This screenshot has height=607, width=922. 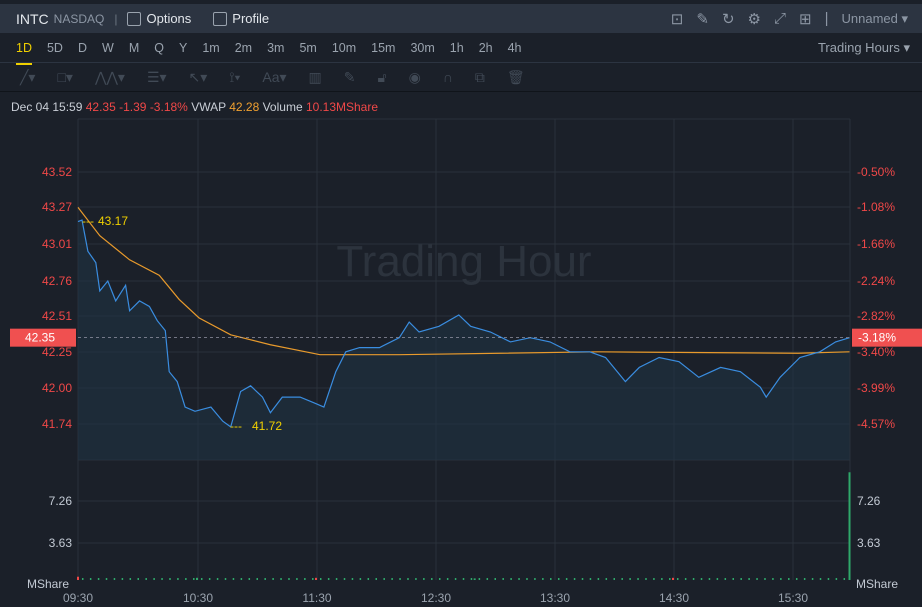 I want to click on x-tick: 14:30, so click(x=674, y=598).